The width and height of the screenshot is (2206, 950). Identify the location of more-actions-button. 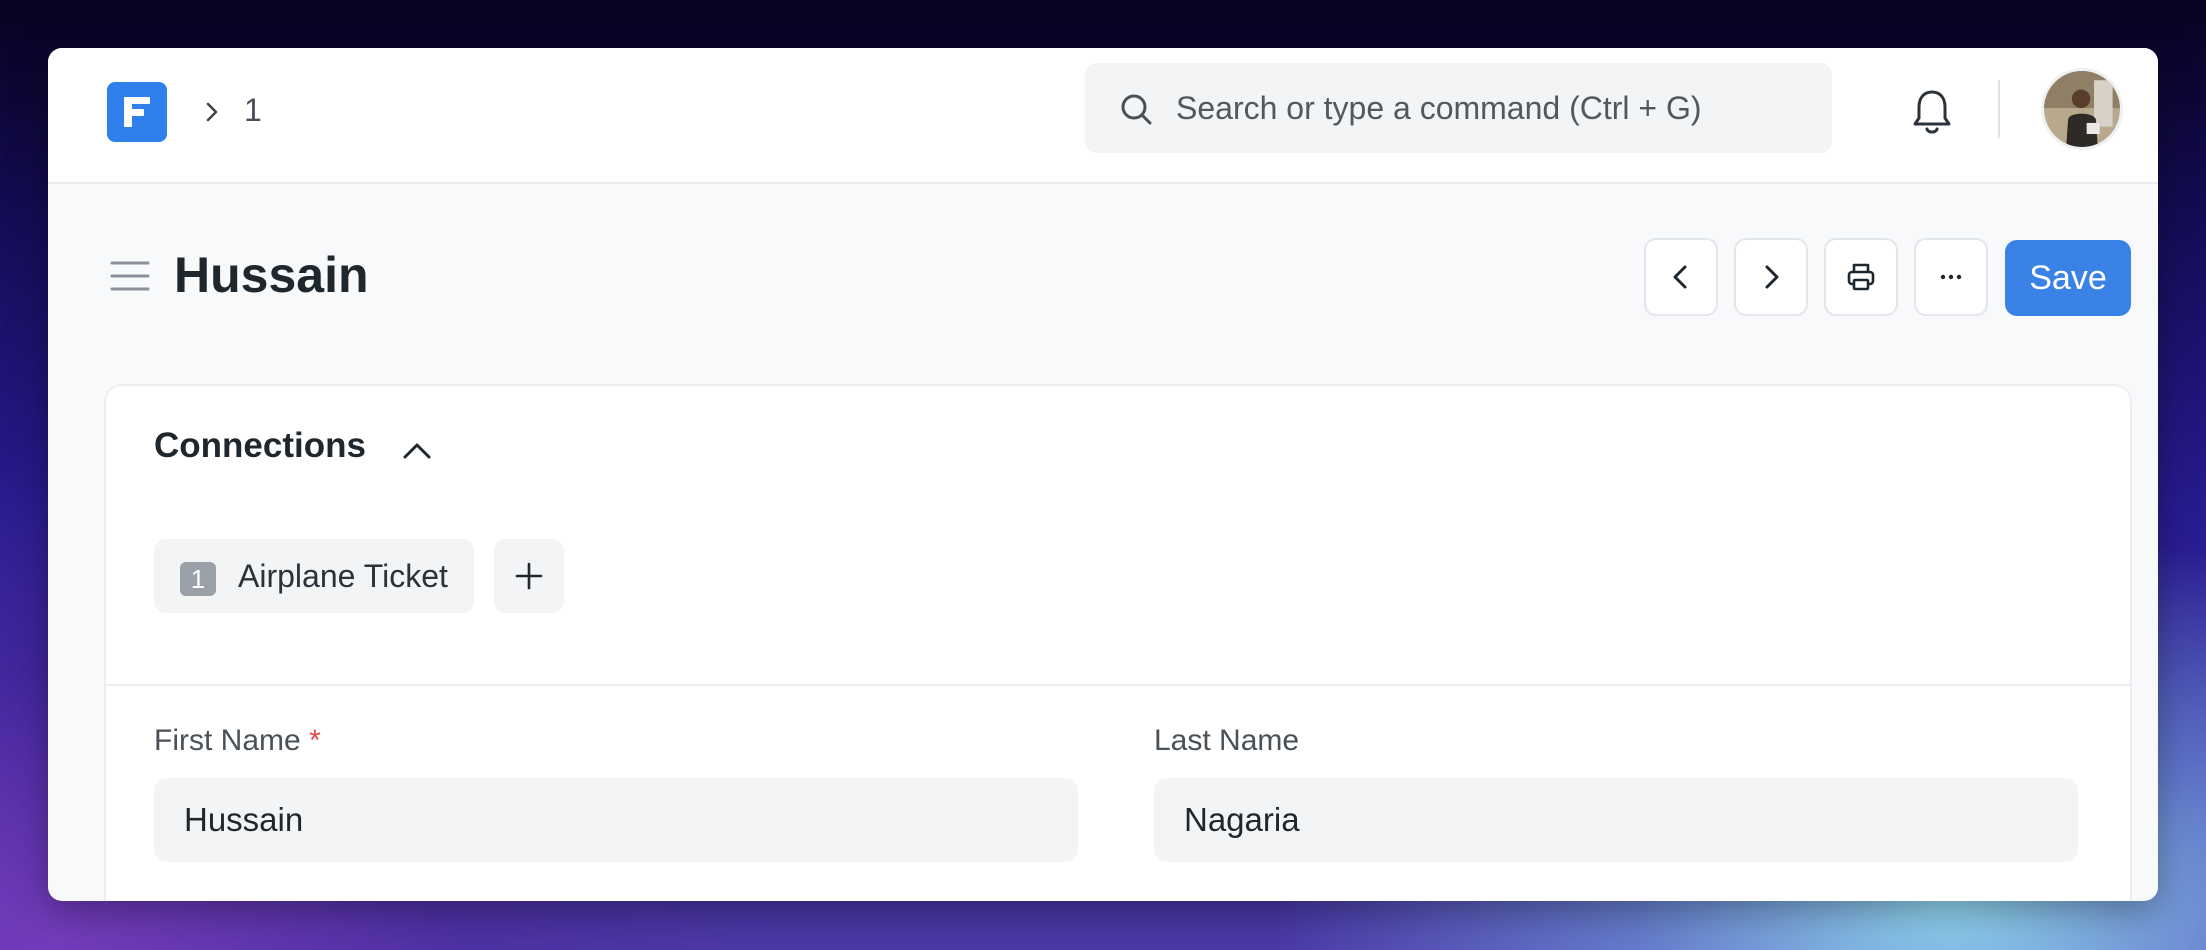
(1951, 277).